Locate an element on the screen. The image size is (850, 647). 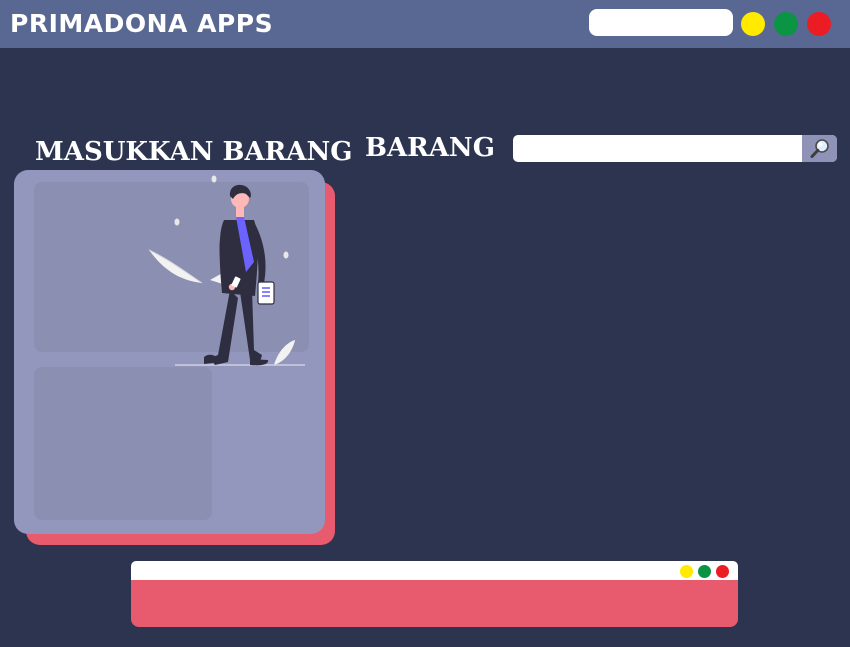
input-section-title: MASUKKAN BARANG is located at coordinates (194, 152).